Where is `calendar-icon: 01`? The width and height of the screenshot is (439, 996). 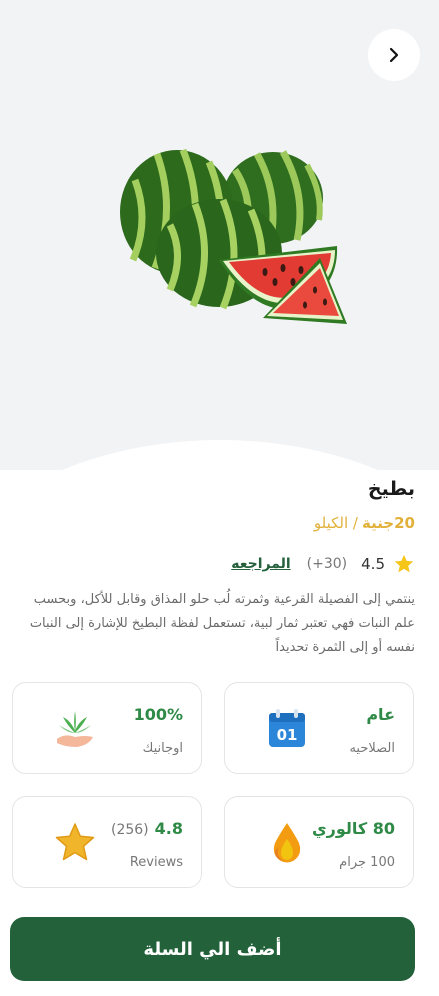 calendar-icon: 01 is located at coordinates (287, 728).